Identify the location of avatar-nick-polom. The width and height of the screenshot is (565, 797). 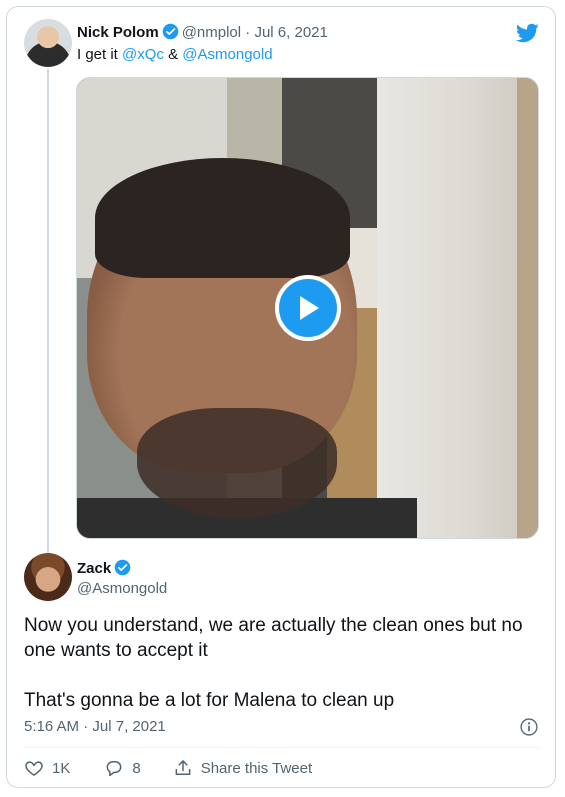
(48, 43).